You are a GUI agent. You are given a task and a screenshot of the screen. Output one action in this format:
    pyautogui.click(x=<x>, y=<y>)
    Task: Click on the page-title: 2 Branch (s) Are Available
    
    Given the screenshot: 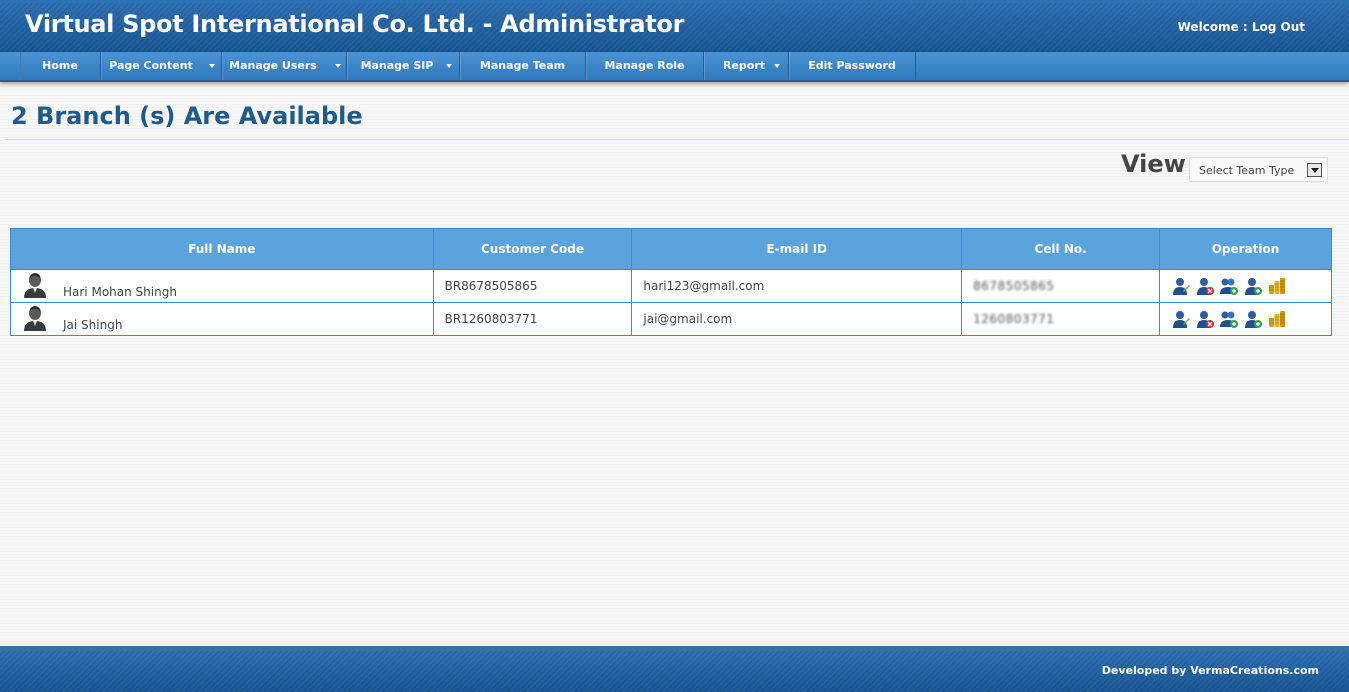 What is the action you would take?
    pyautogui.click(x=187, y=116)
    